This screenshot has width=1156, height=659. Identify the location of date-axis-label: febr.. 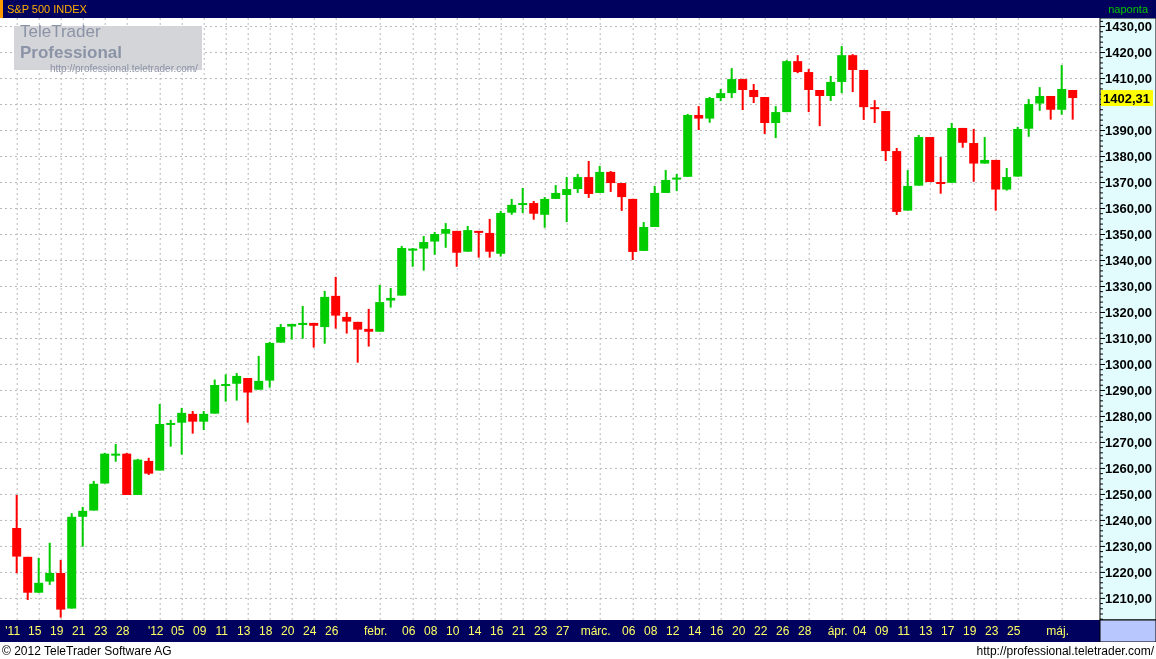
(376, 631).